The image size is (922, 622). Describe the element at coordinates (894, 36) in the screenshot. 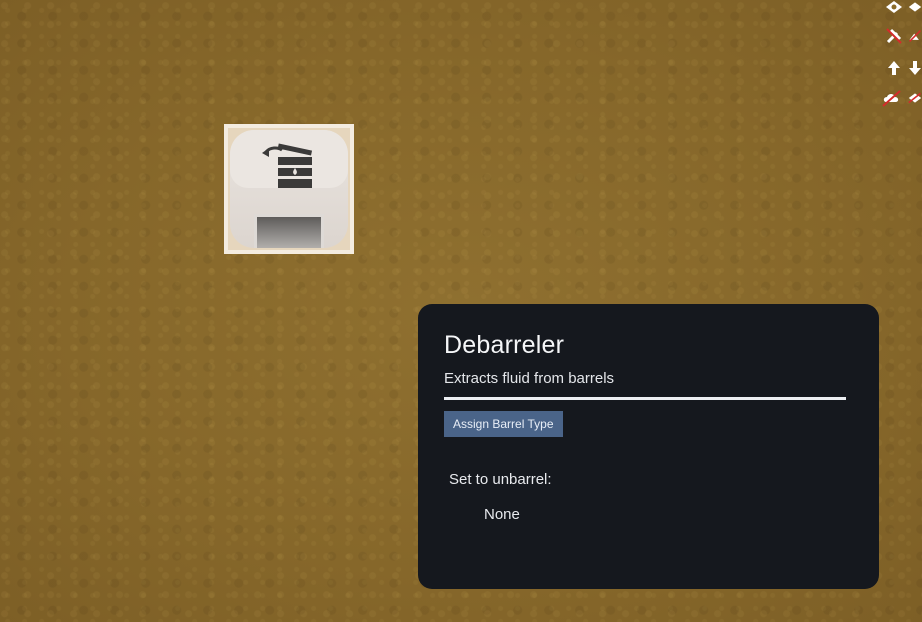

I see `tools-disabled-icon` at that location.